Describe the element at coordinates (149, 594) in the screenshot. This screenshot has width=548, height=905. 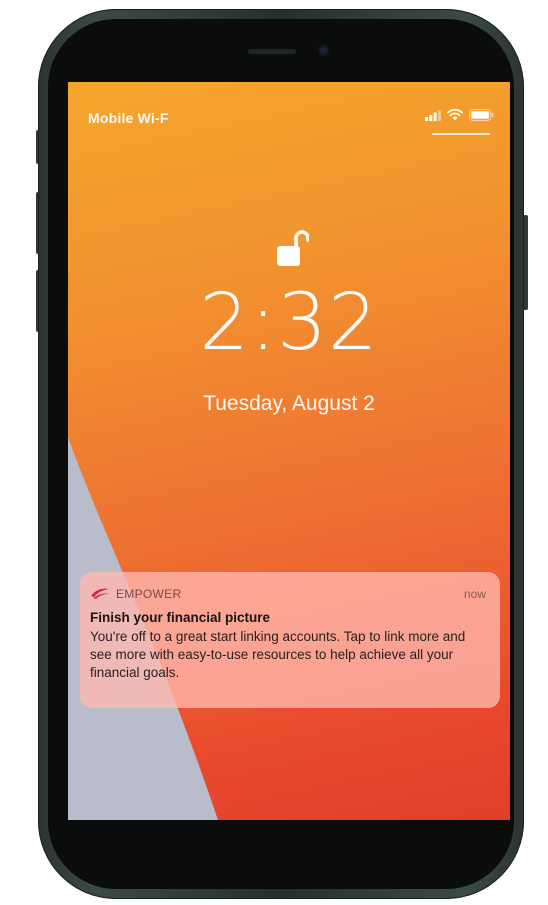
I see `notification-app-name: EMPOWER` at that location.